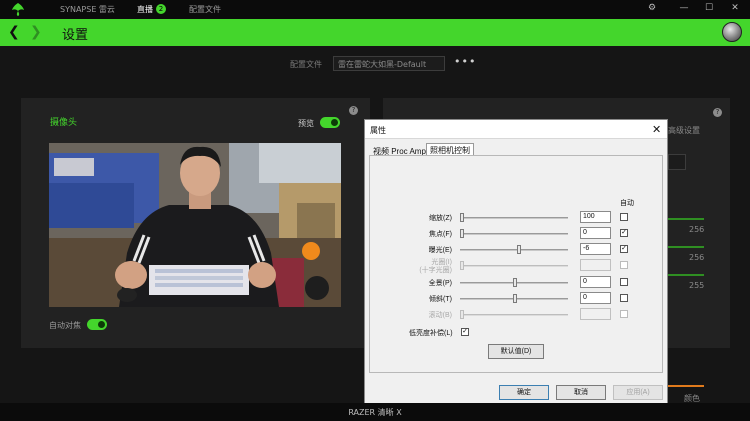 The height and width of the screenshot is (421, 750). What do you see at coordinates (624, 265) in the screenshot?
I see `iris-auto-checkbox` at bounding box center [624, 265].